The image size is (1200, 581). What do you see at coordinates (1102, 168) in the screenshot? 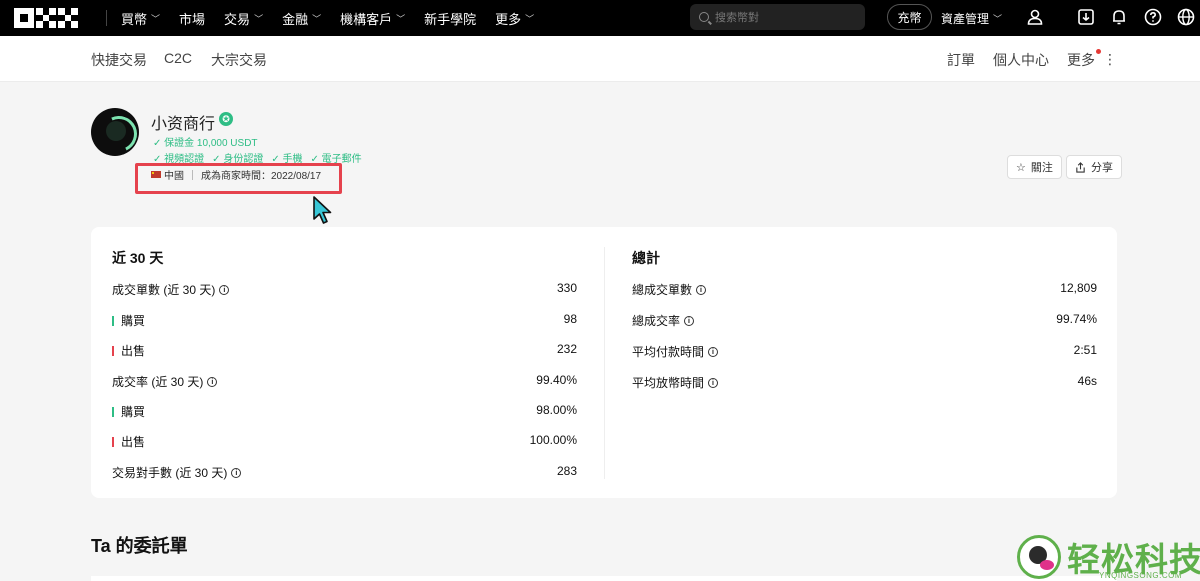
I see `share-label: 分享` at bounding box center [1102, 168].